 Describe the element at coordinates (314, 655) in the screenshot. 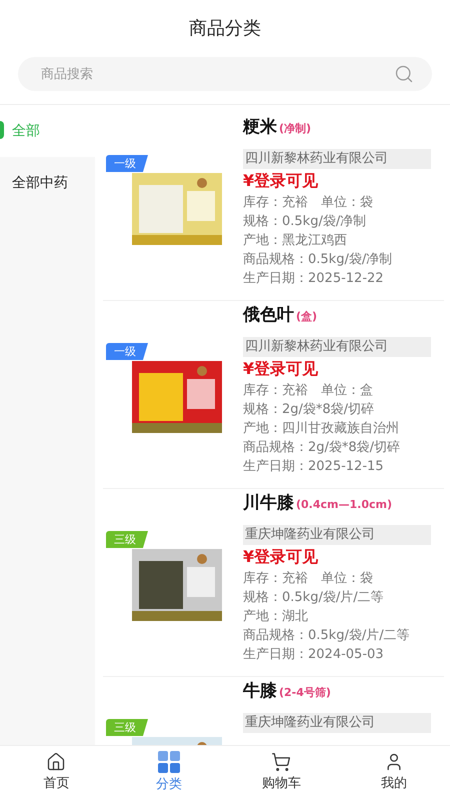

I see `product-detail: 生产日期：2024-05-03` at that location.